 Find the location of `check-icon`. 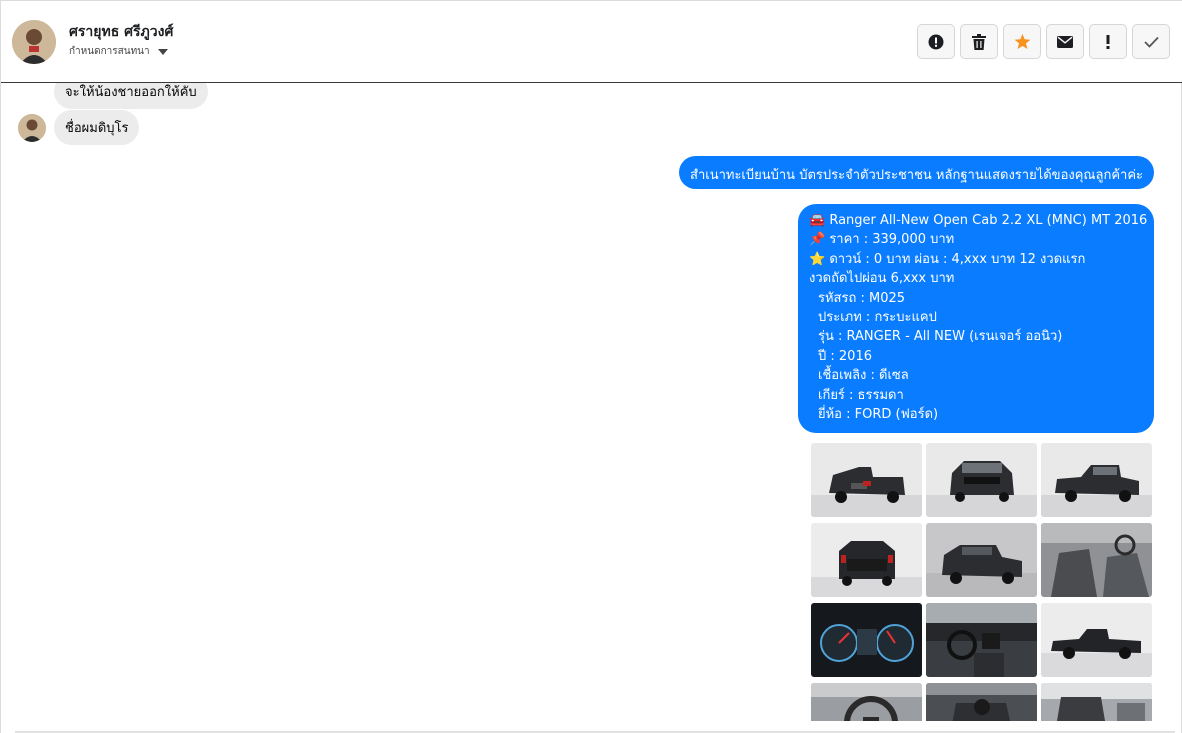

check-icon is located at coordinates (1151, 42).